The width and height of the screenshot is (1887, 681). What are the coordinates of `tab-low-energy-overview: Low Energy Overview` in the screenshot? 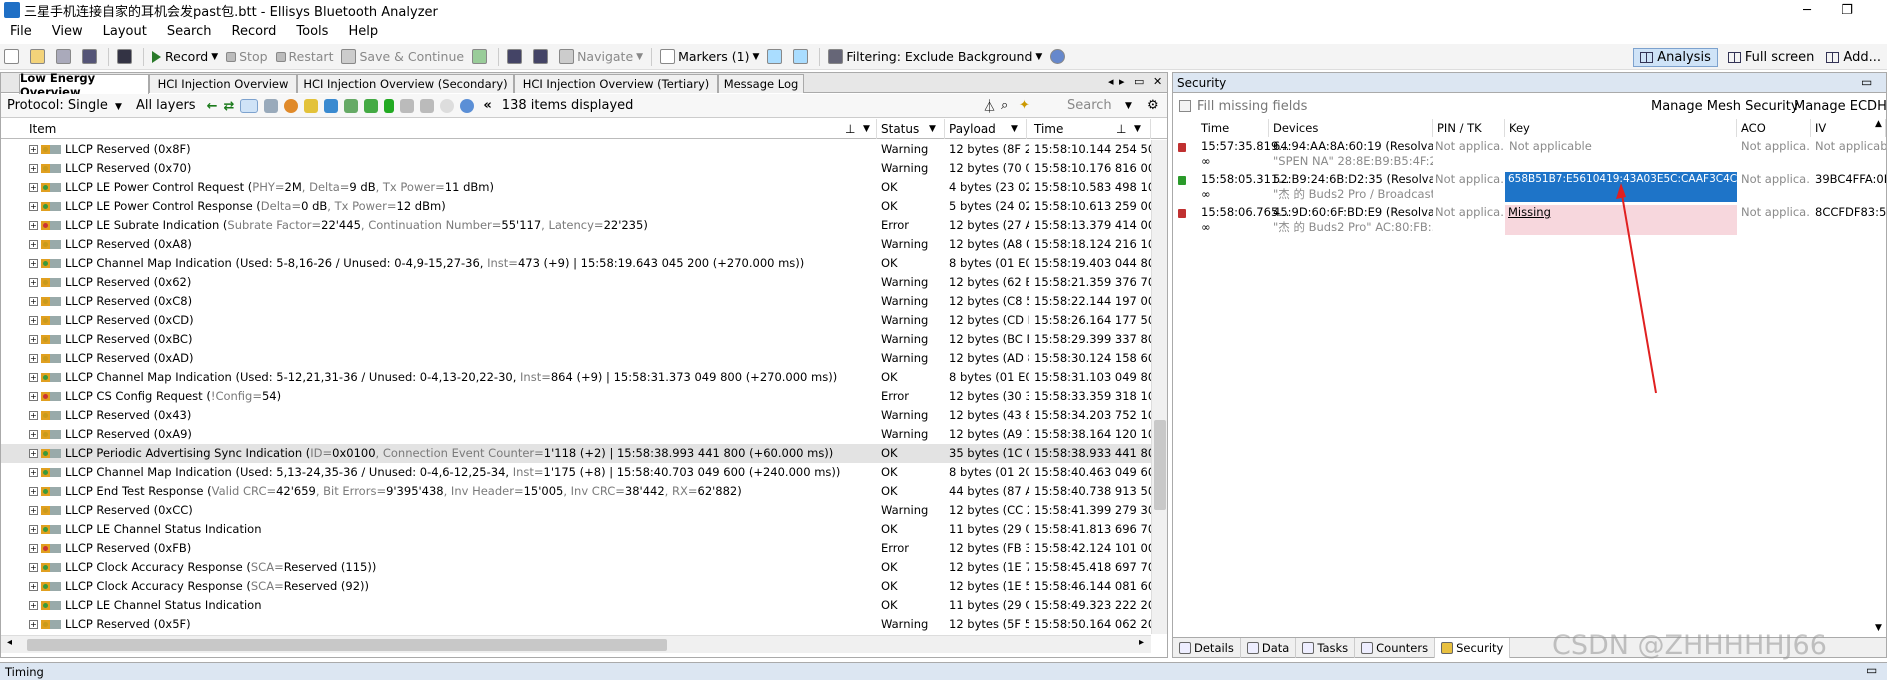 It's located at (84, 85).